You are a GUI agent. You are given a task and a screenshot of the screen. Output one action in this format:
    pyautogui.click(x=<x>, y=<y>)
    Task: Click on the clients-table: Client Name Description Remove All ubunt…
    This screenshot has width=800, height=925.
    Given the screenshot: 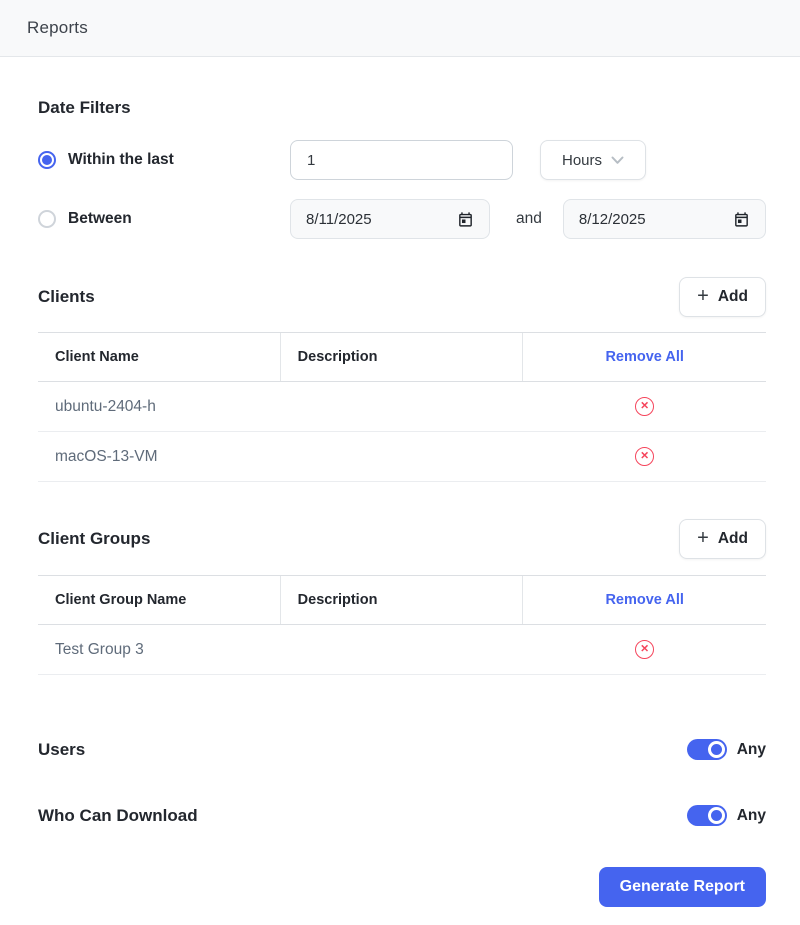 What is the action you would take?
    pyautogui.click(x=402, y=407)
    